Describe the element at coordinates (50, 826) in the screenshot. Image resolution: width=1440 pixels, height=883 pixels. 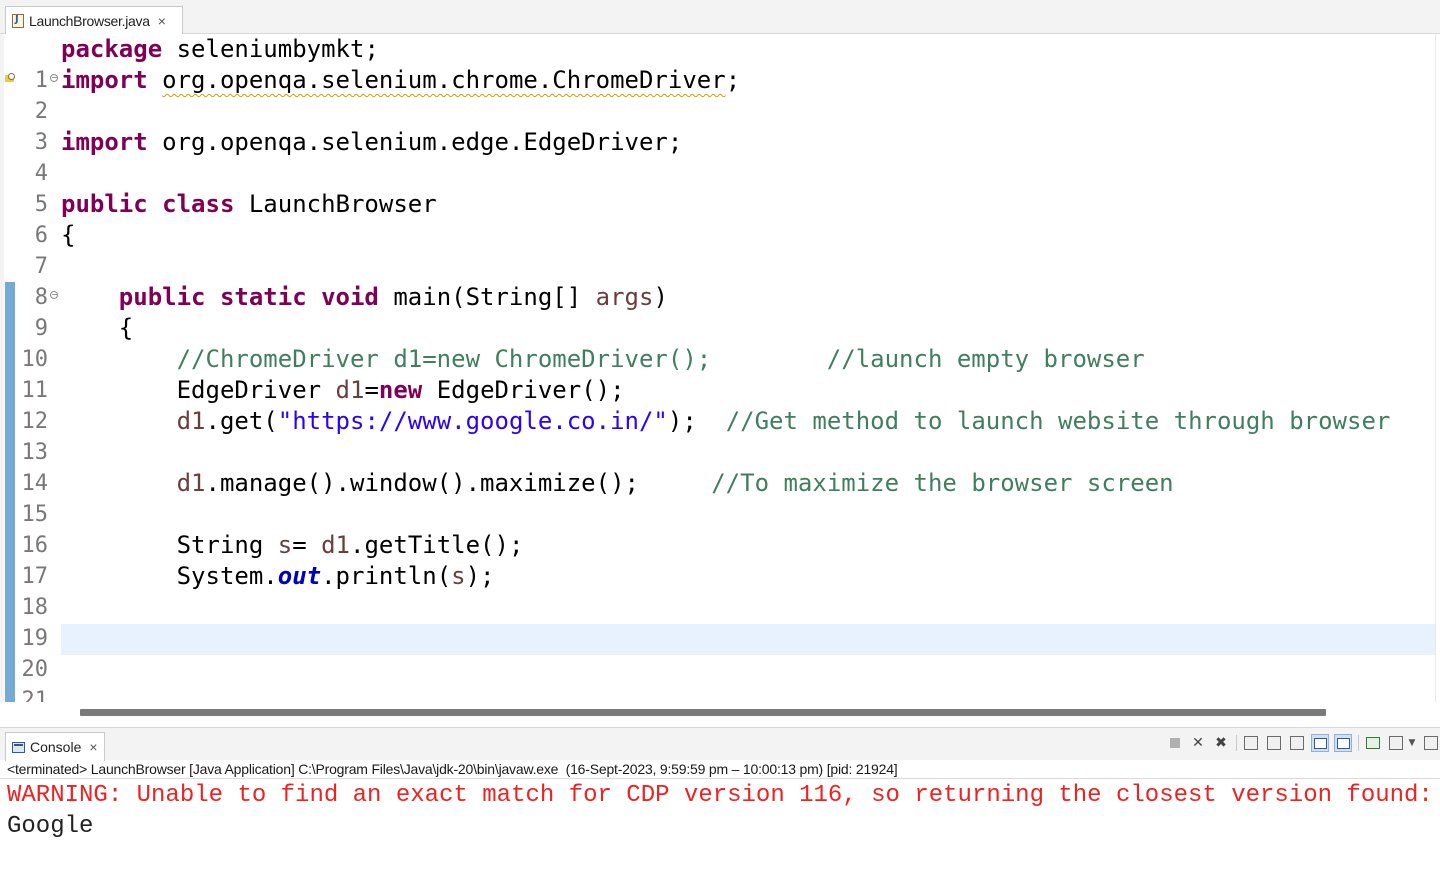
I see `console-output-line: Google` at that location.